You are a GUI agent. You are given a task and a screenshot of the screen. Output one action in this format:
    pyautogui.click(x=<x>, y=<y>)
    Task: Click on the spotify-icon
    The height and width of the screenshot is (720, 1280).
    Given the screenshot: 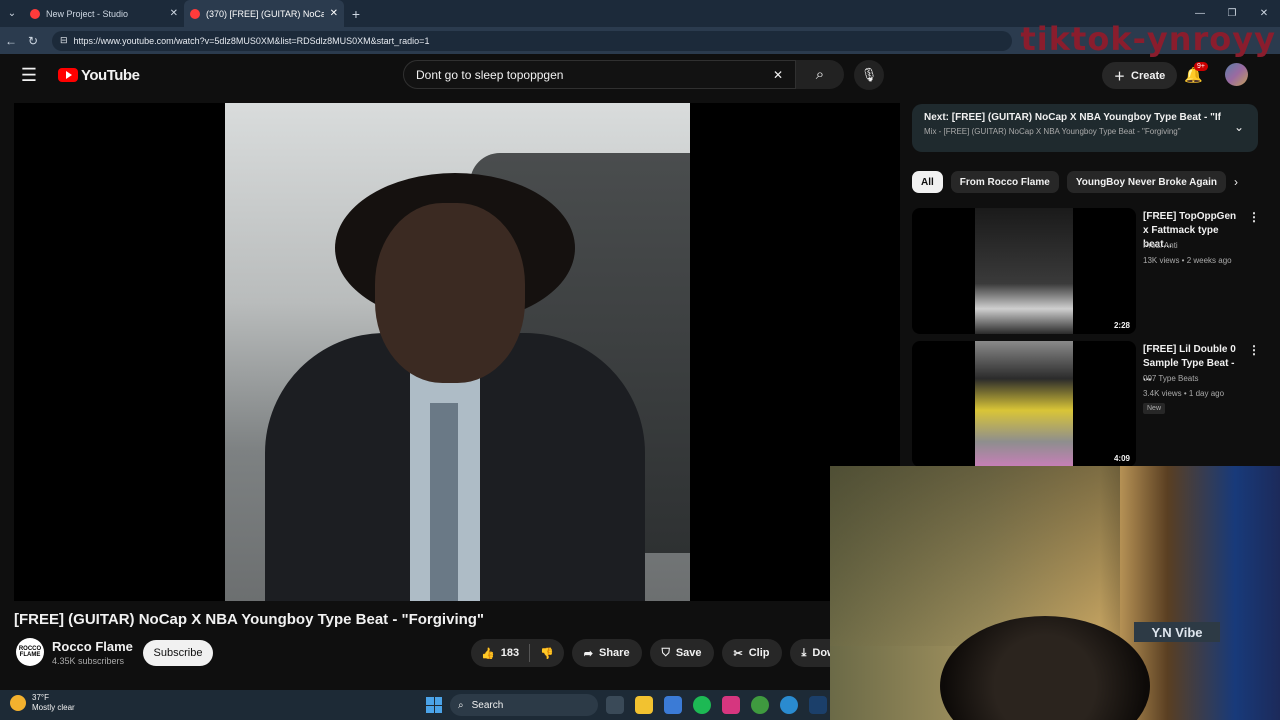 What is the action you would take?
    pyautogui.click(x=702, y=705)
    